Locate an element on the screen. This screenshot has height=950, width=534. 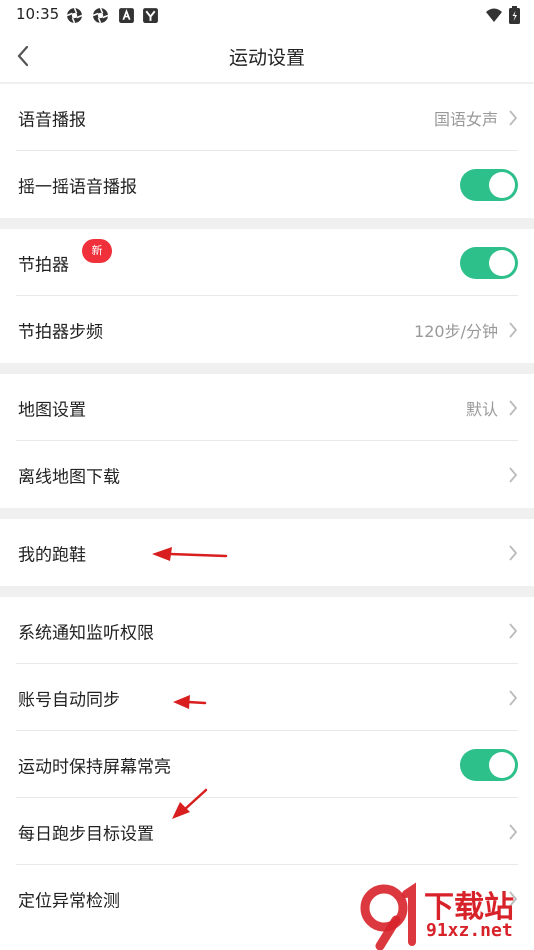
status-time: 10:35 is located at coordinates (38, 14).